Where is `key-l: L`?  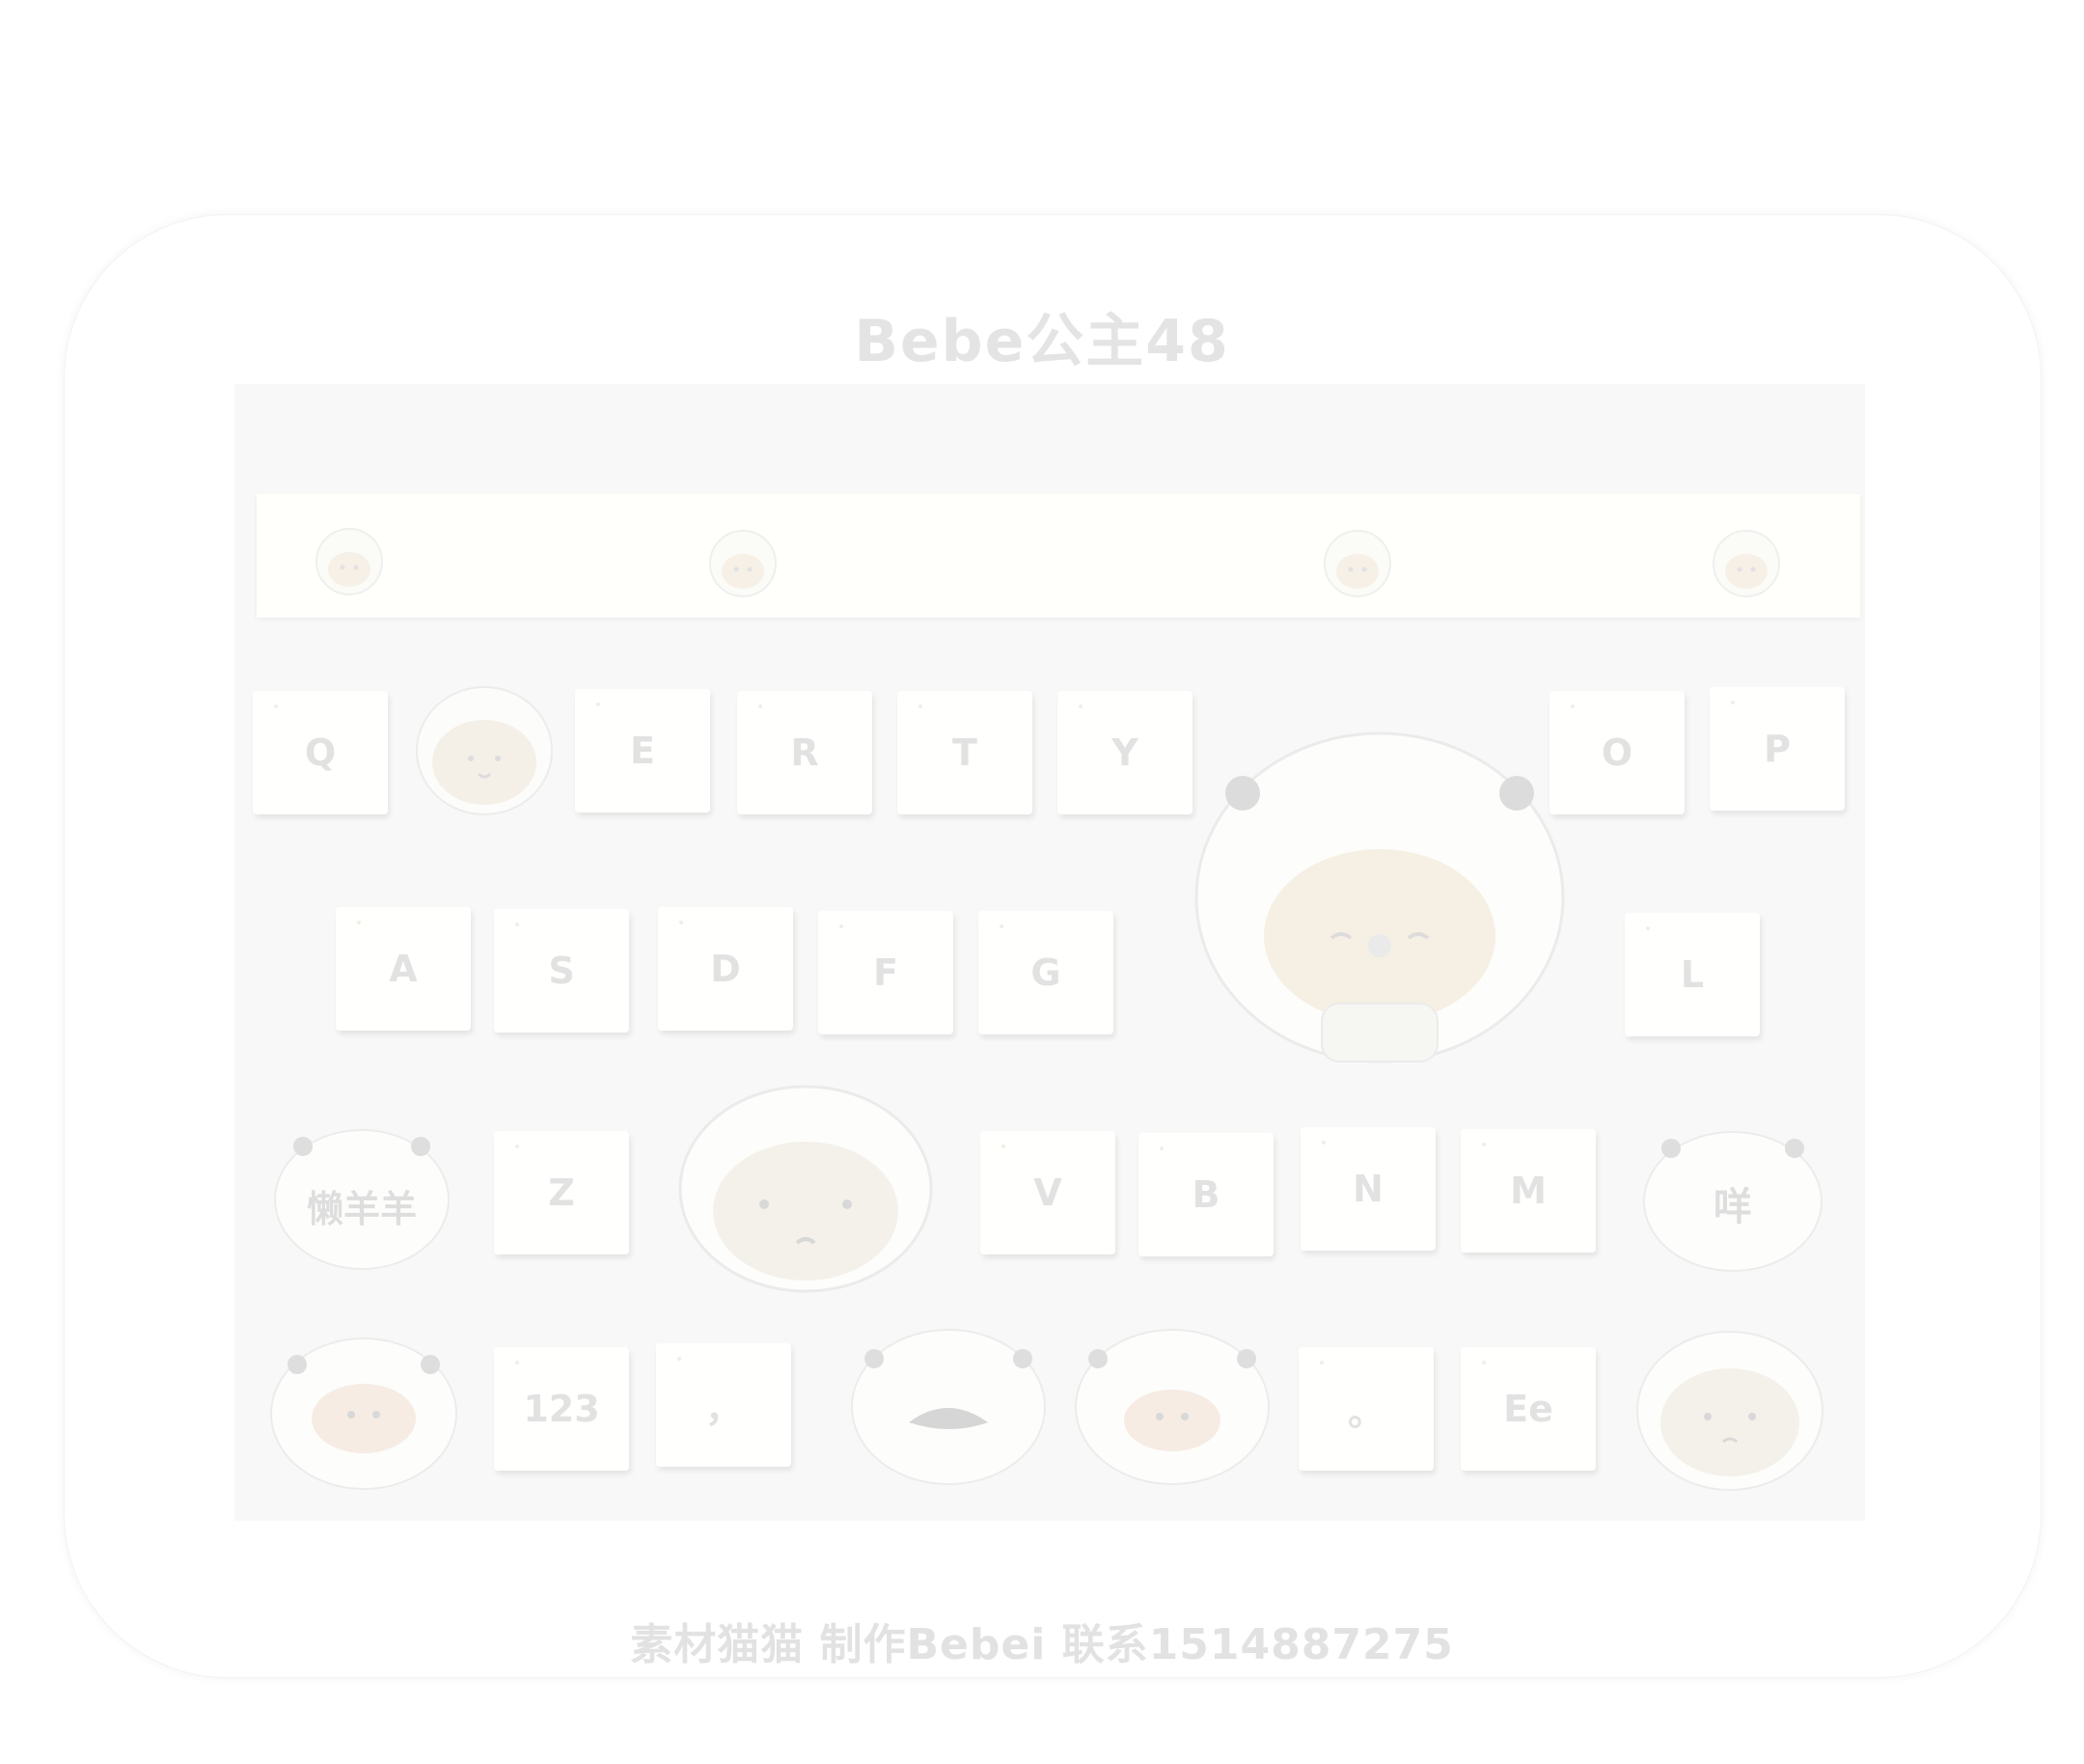
key-l: L is located at coordinates (1692, 974).